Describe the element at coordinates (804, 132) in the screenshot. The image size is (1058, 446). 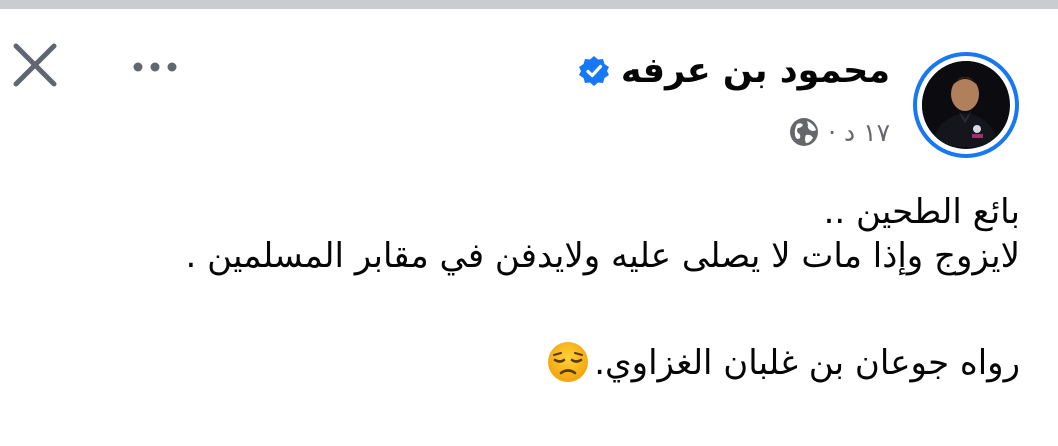
I see `globe-icon` at that location.